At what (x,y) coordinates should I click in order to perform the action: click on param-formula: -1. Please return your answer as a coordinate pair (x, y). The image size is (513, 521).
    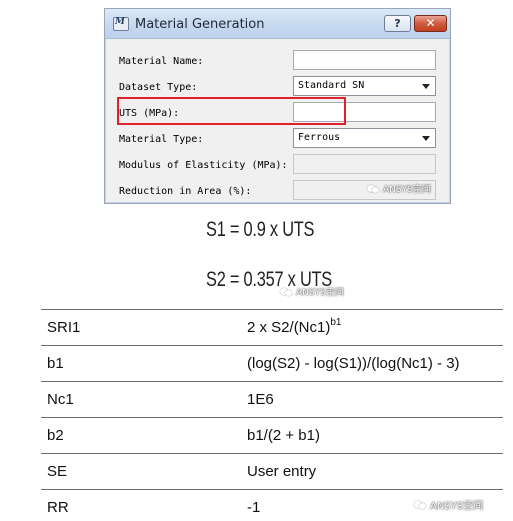
    Looking at the image, I should click on (254, 507).